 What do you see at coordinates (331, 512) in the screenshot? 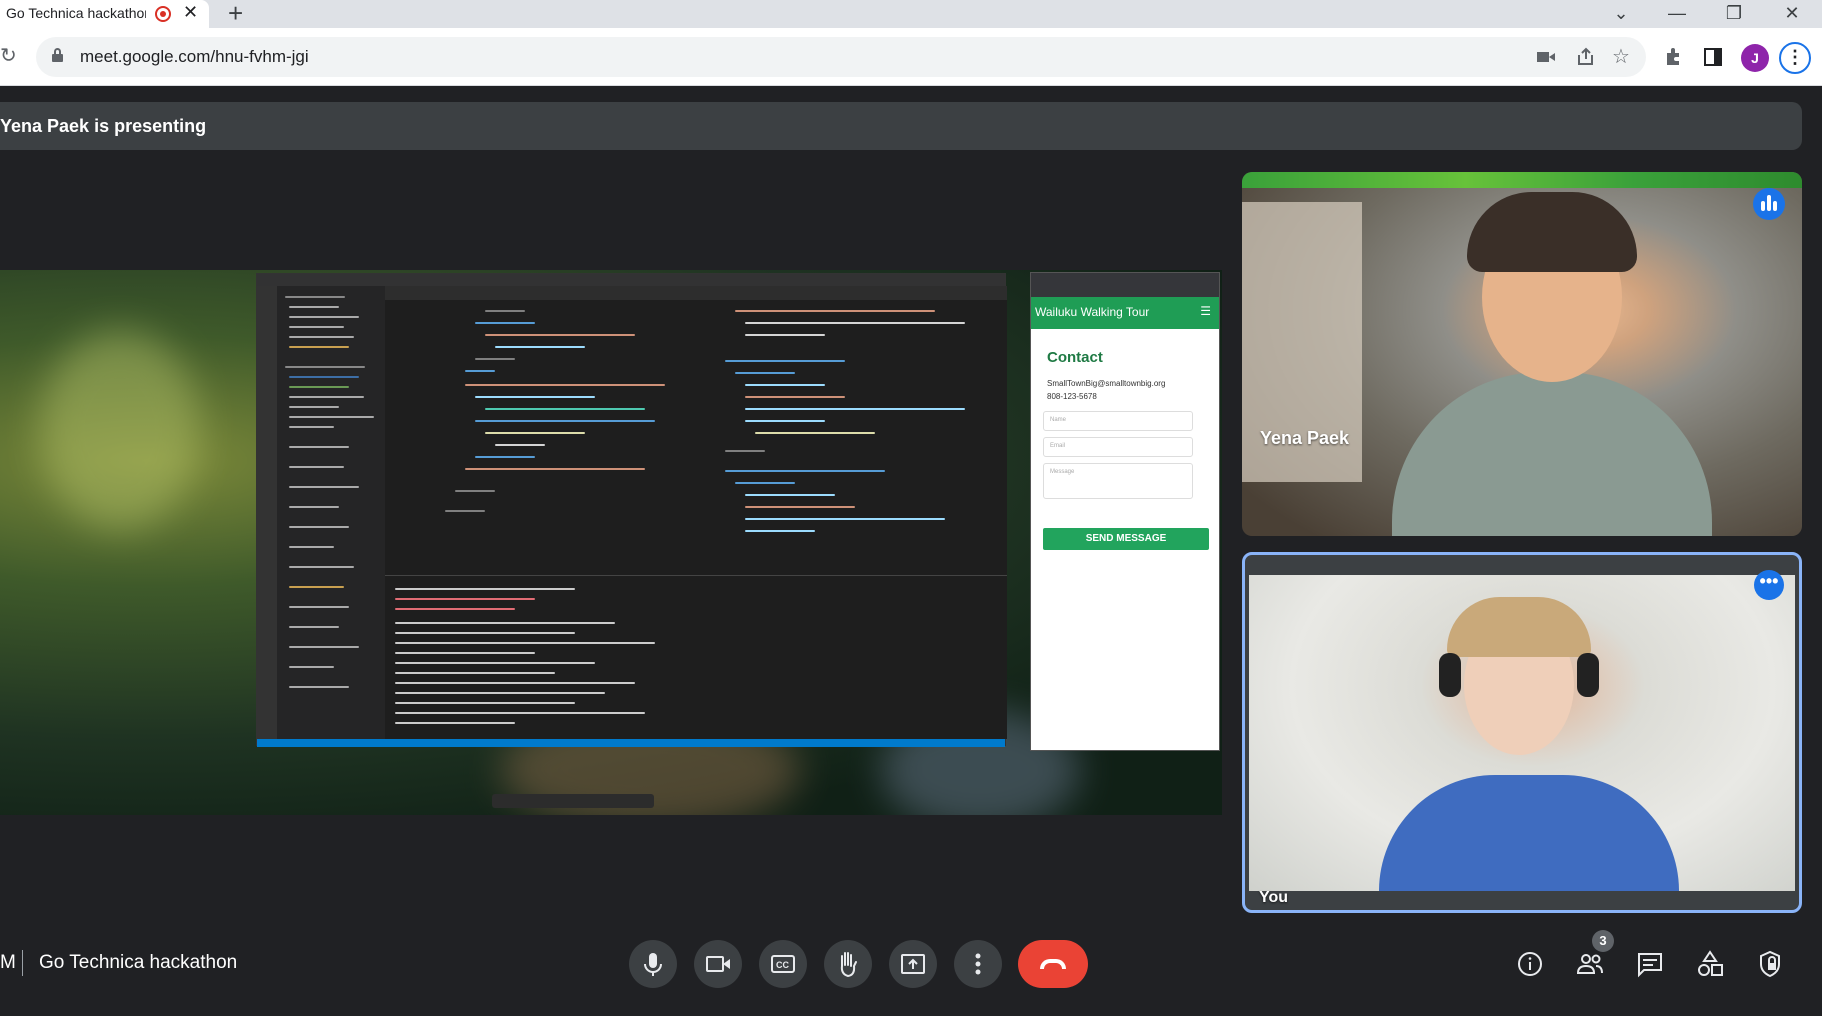
I see `editor-file-explorer` at bounding box center [331, 512].